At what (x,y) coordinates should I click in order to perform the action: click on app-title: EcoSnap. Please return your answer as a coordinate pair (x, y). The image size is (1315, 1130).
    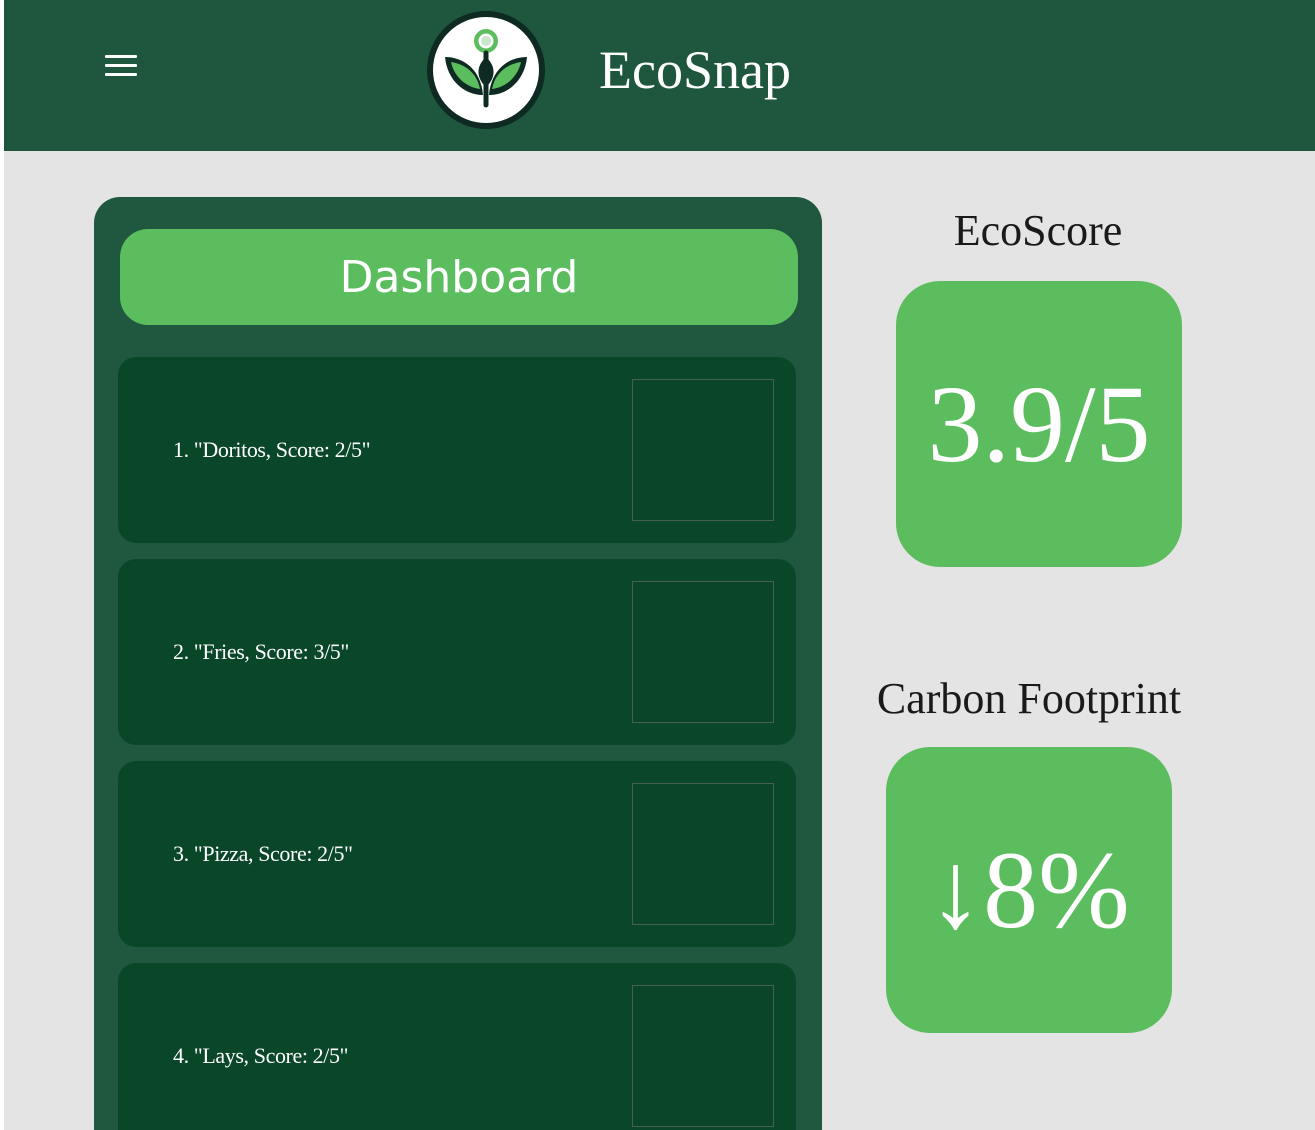
    Looking at the image, I should click on (695, 70).